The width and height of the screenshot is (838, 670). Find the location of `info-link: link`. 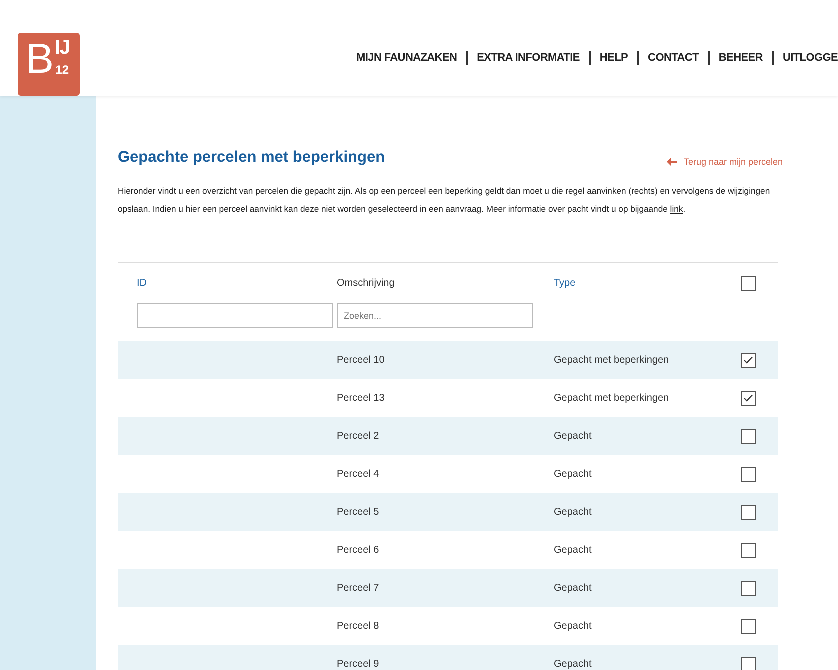

info-link: link is located at coordinates (677, 209).